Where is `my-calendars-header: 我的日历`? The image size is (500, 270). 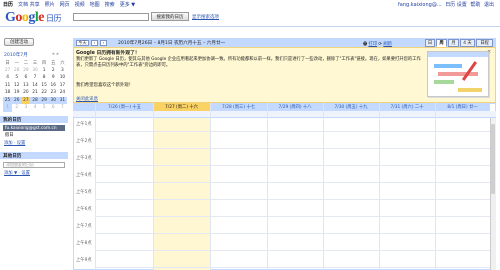
my-calendars-header: 我的日历 is located at coordinates (34, 119).